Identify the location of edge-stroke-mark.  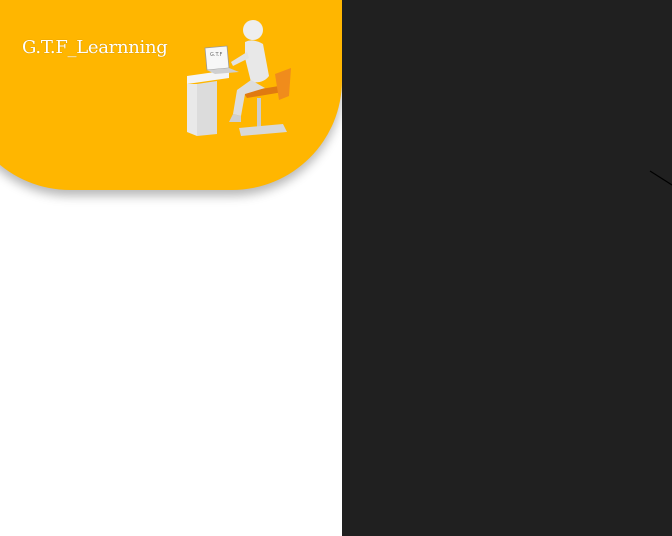
(660, 178).